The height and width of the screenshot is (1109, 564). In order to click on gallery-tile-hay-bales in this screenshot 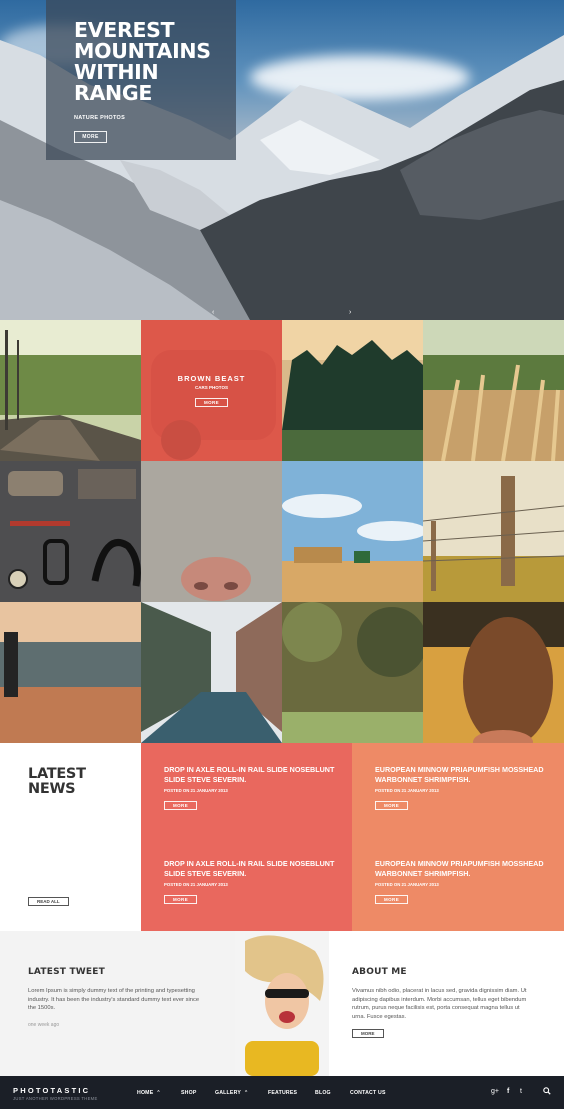, I will do `click(352, 531)`.